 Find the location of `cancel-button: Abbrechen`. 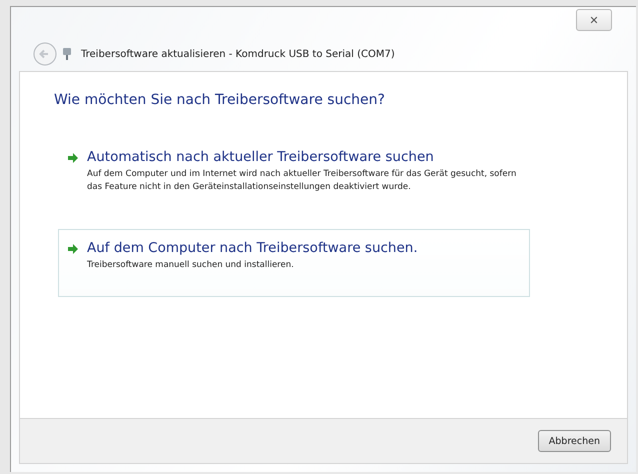

cancel-button: Abbrechen is located at coordinates (574, 441).